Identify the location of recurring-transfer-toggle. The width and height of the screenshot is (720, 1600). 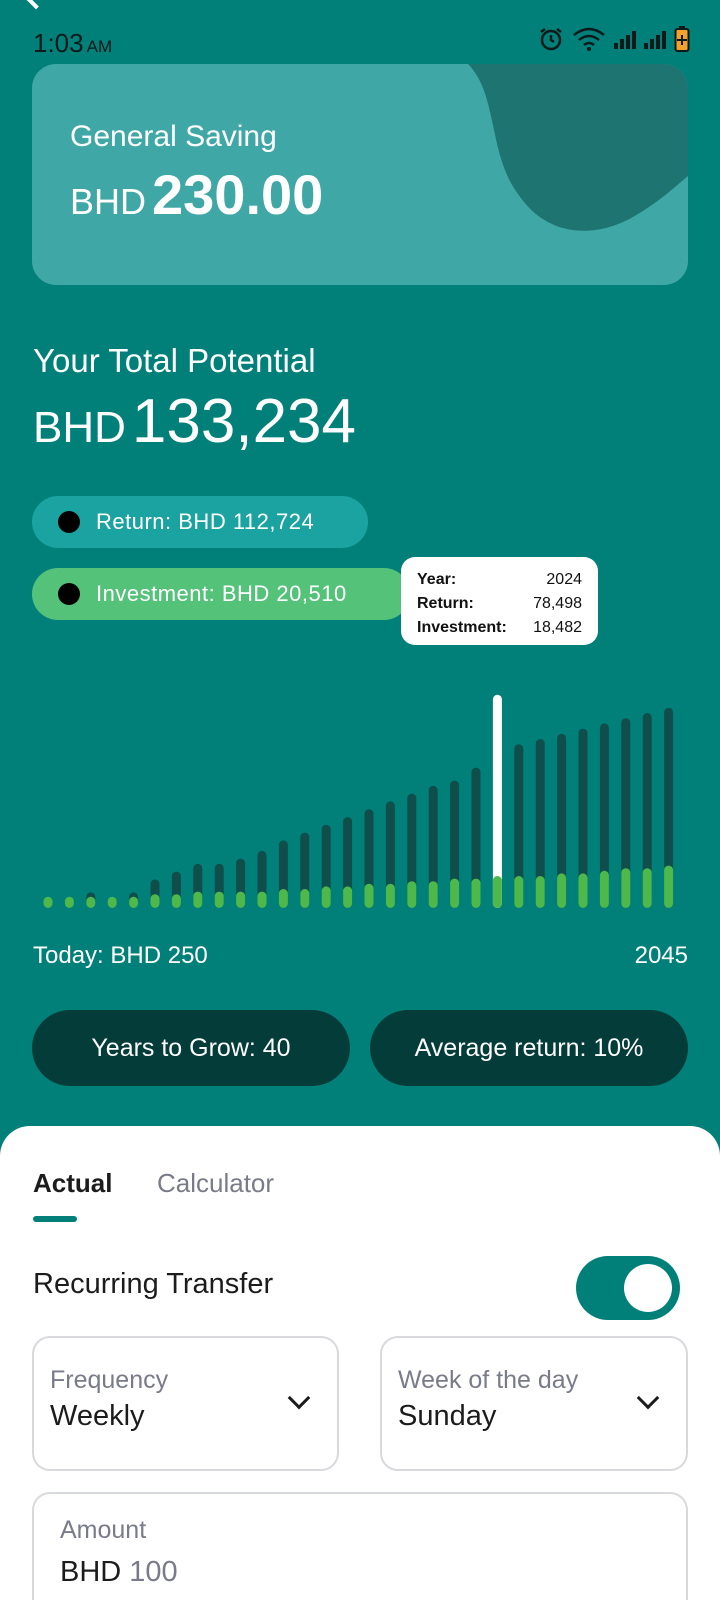
(628, 1288).